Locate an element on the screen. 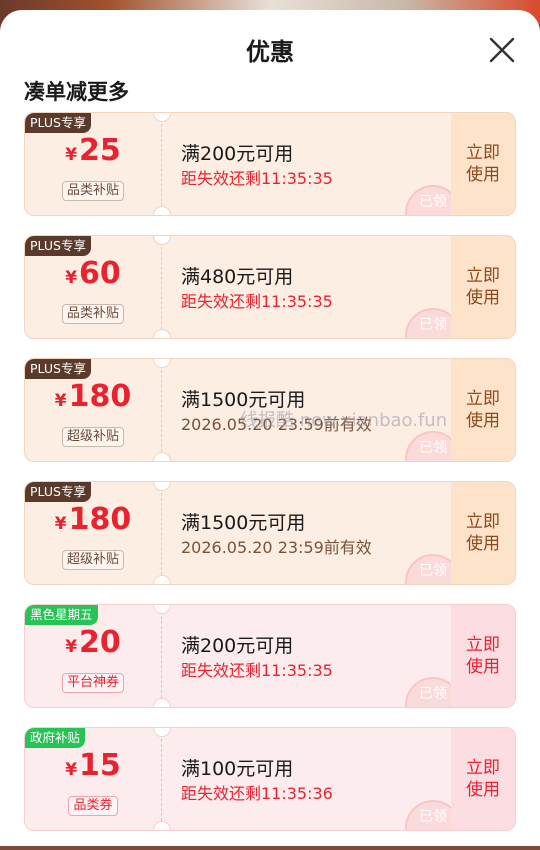 The image size is (540, 850). coupon-amount: ¥60 is located at coordinates (93, 273).